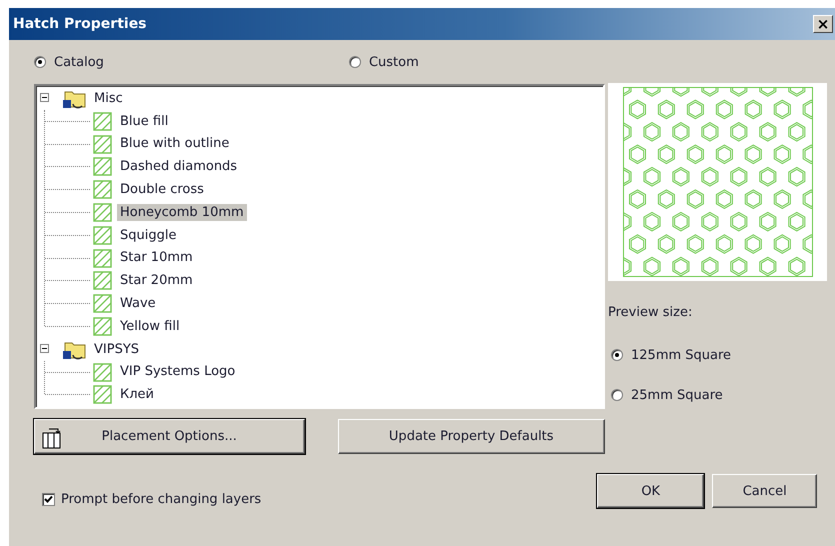 The image size is (835, 546). What do you see at coordinates (174, 143) in the screenshot?
I see `tree-item: Blue with outline` at bounding box center [174, 143].